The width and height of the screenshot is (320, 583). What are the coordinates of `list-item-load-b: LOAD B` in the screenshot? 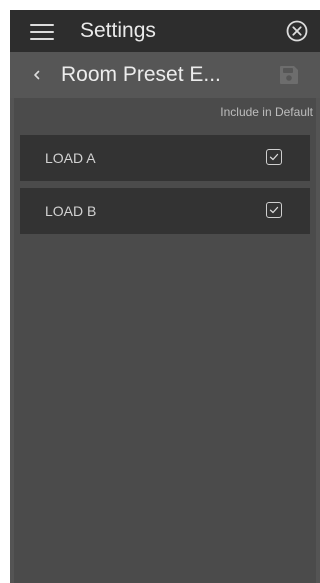 It's located at (165, 211).